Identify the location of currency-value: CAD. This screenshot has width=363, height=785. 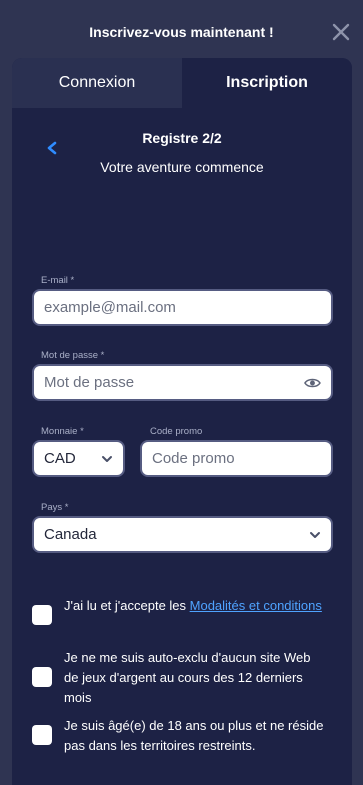
(60, 458).